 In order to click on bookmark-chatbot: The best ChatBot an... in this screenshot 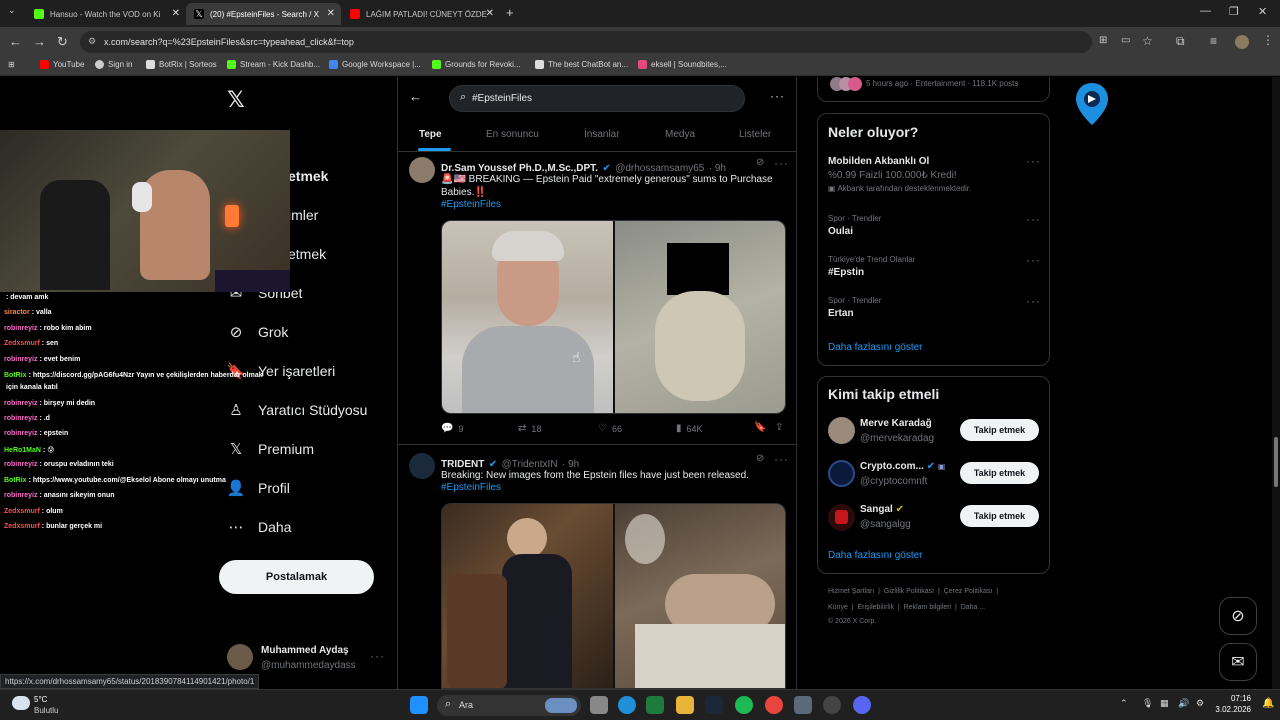, I will do `click(581, 64)`.